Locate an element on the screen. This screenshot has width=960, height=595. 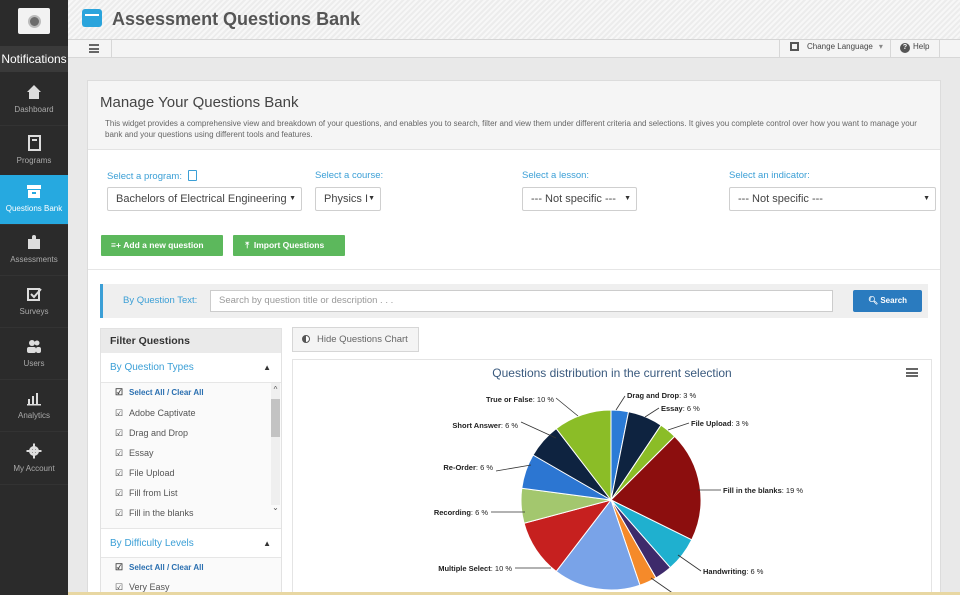
pie-data-label: Essay: 6 % is located at coordinates (680, 408).